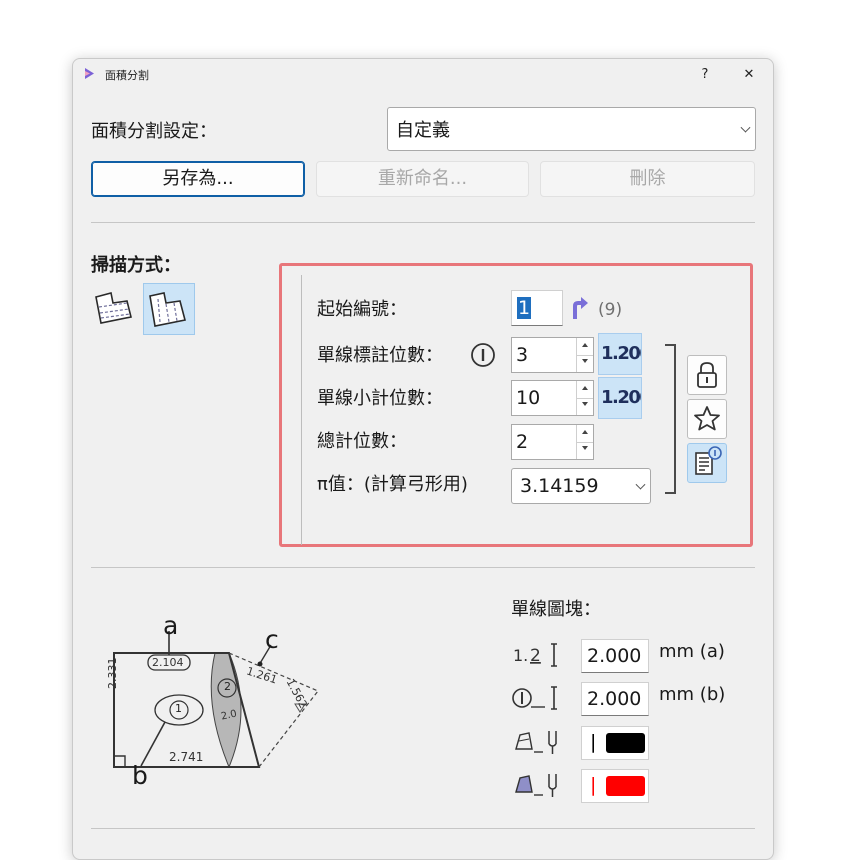  What do you see at coordinates (178, 708) in the screenshot?
I see `diagram-circle-1: 1` at bounding box center [178, 708].